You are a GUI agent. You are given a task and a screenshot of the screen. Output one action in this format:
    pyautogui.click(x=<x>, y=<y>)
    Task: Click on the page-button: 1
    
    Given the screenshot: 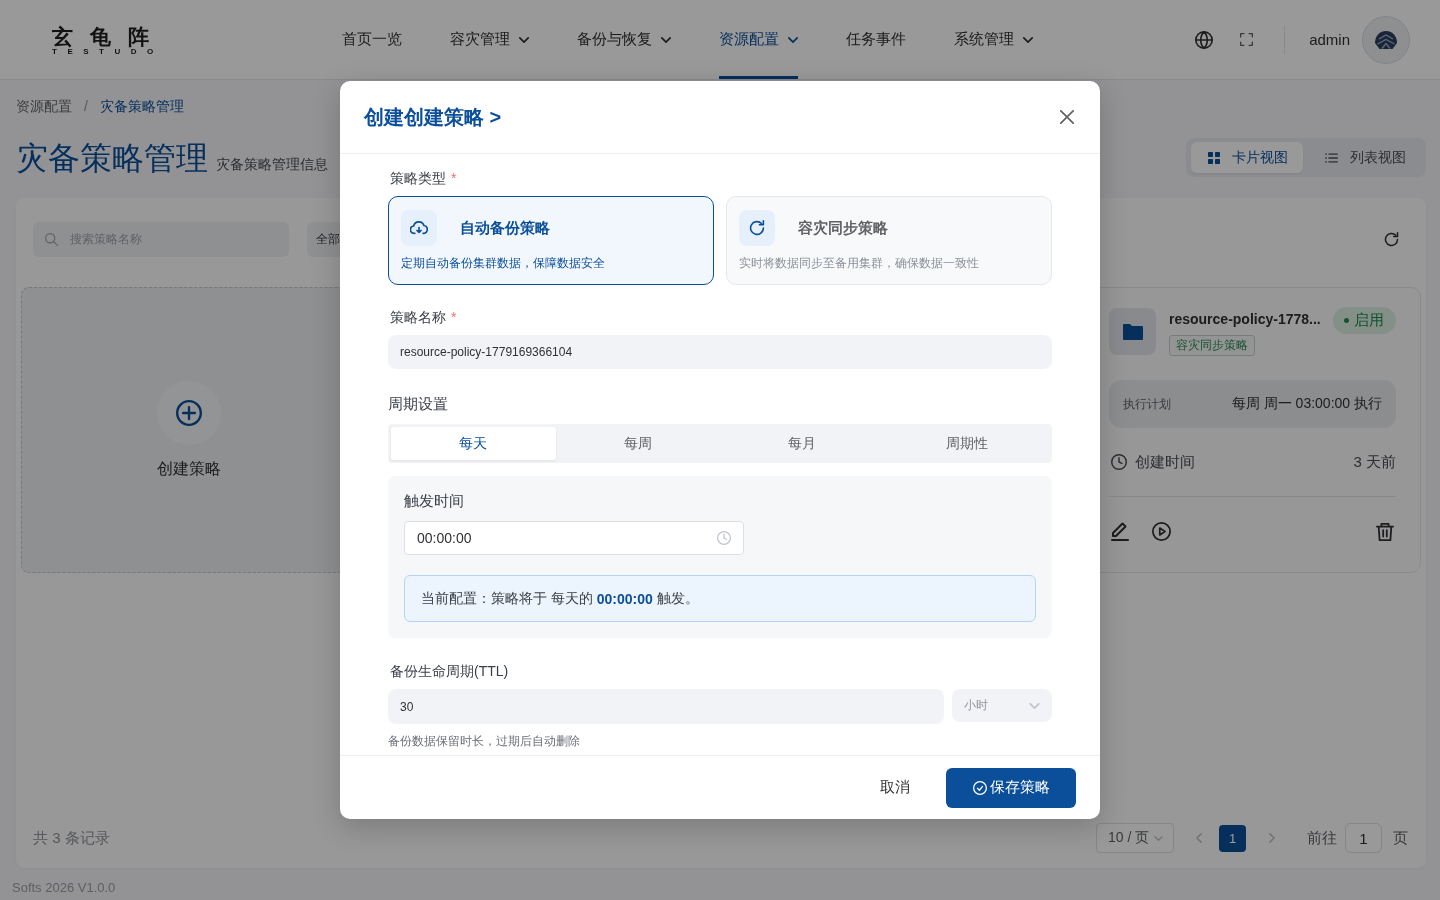 What is the action you would take?
    pyautogui.click(x=1232, y=838)
    